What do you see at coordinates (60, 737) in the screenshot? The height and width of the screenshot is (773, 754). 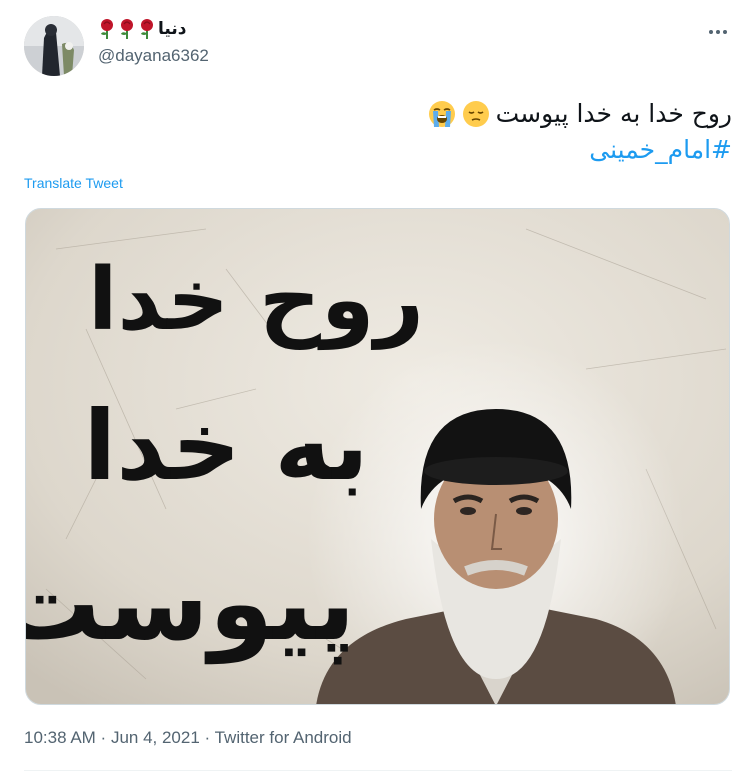 I see `tweet-time: 10:38 AM` at bounding box center [60, 737].